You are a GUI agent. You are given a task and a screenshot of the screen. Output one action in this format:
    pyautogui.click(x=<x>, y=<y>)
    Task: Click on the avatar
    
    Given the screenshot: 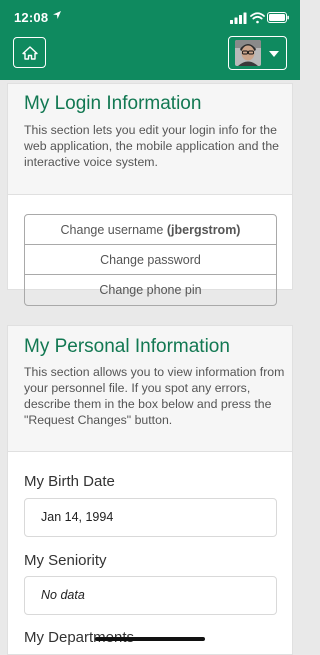 What is the action you would take?
    pyautogui.click(x=248, y=53)
    